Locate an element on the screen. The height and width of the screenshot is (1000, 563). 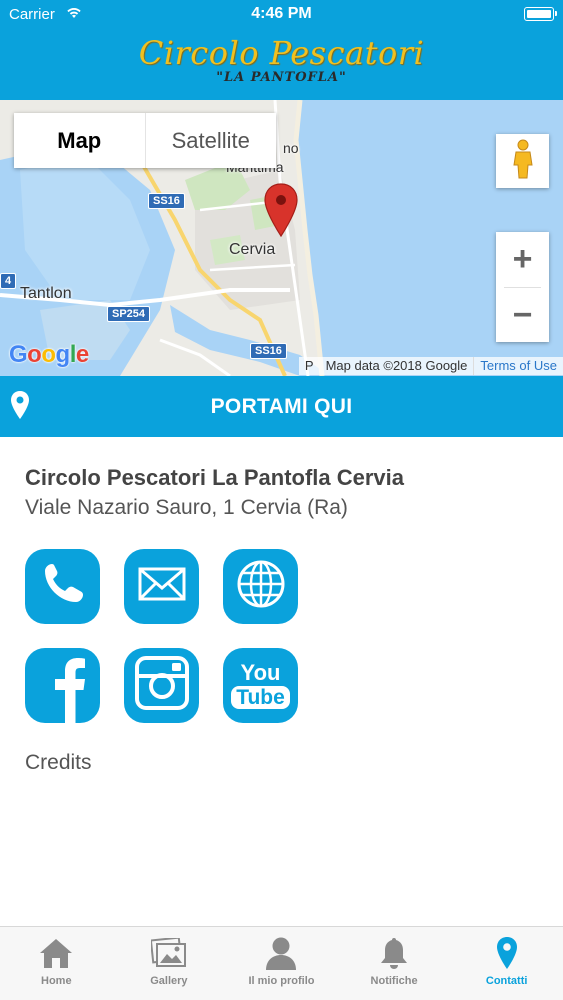
email-button is located at coordinates (161, 586).